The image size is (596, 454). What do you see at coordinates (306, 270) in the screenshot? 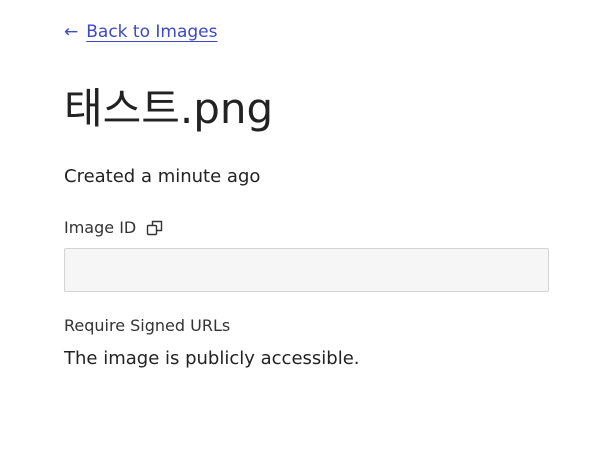
I see `image-id-field` at bounding box center [306, 270].